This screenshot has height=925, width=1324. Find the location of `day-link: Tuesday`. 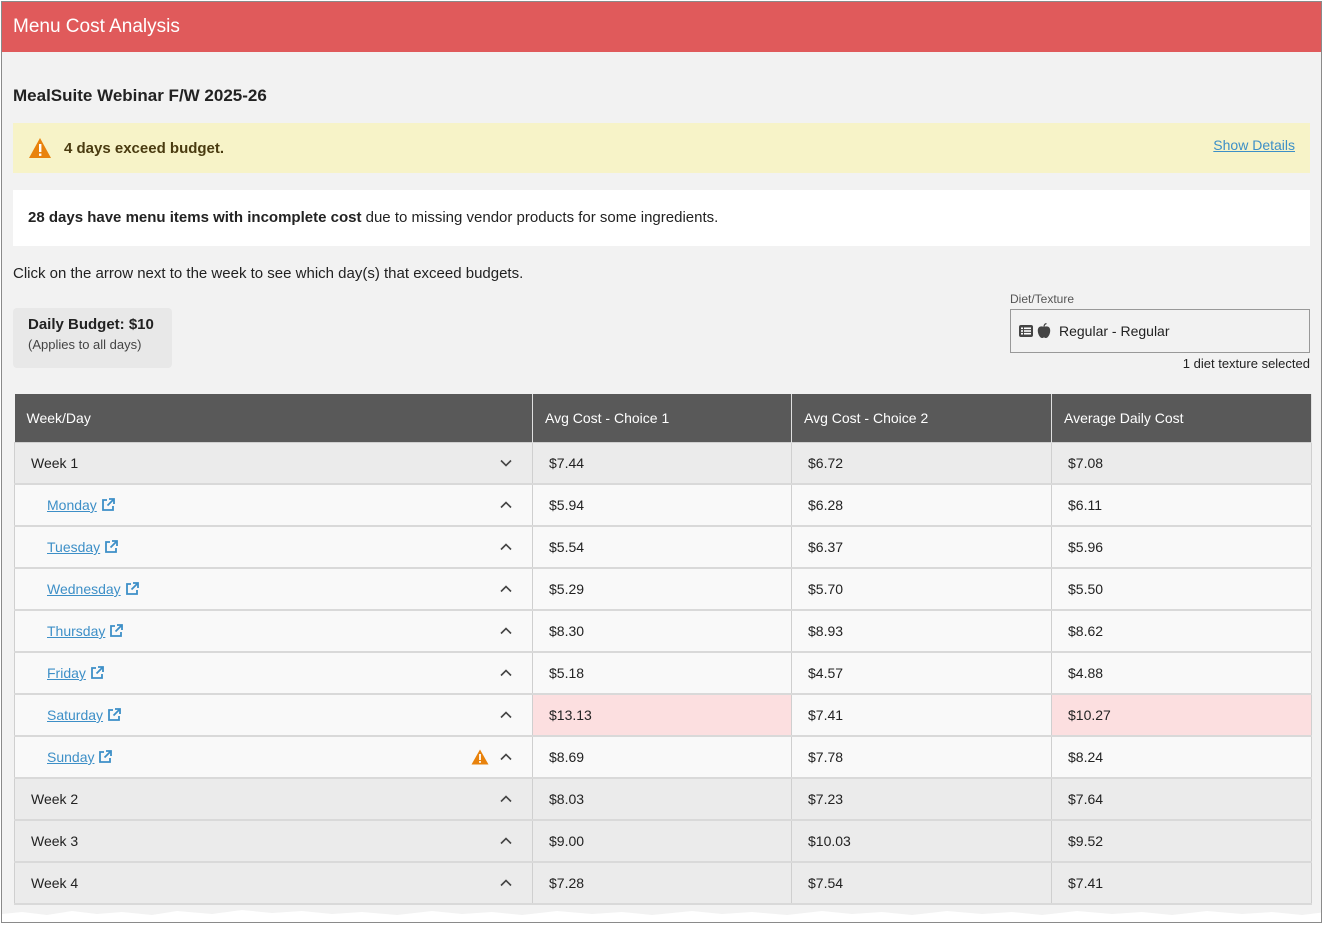

day-link: Tuesday is located at coordinates (73, 547).